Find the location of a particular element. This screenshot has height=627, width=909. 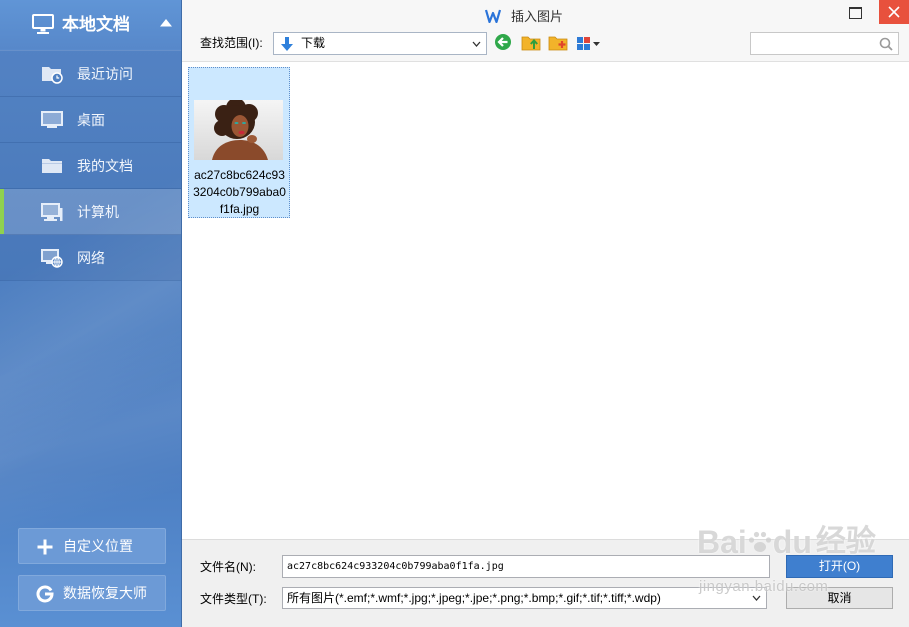

sidebar-title: 本地文档 is located at coordinates (96, 24).